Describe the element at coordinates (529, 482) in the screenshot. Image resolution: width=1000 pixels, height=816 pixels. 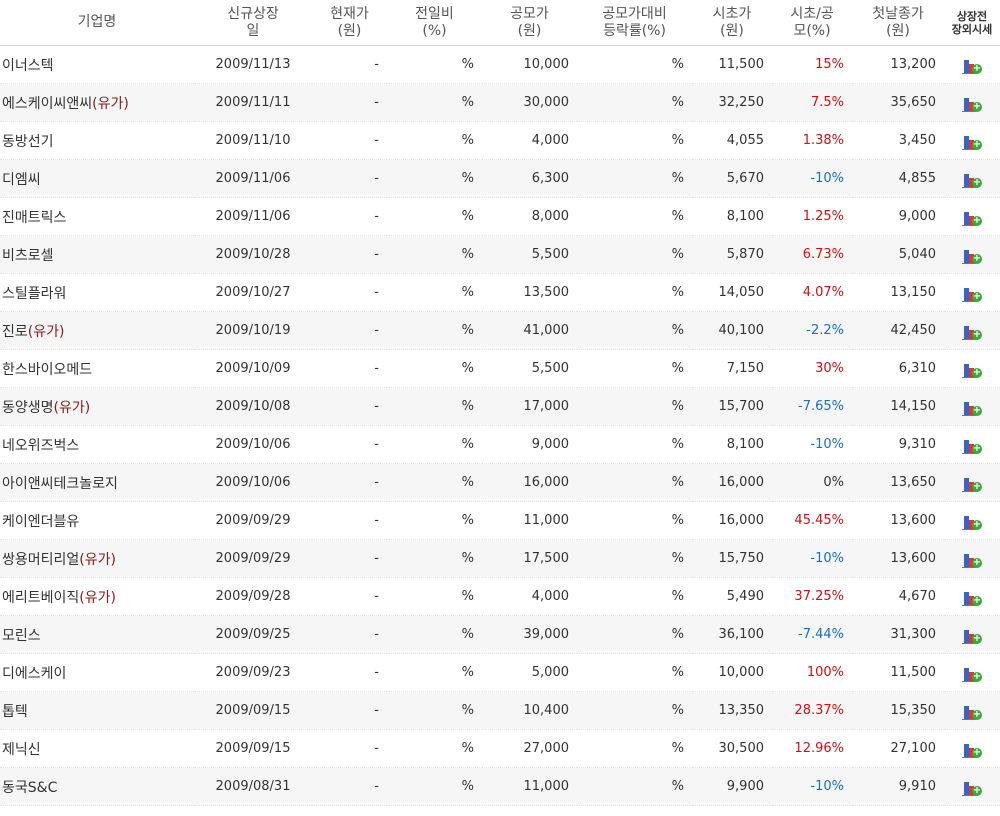
I see `ipo-price-cell: 16,000` at that location.